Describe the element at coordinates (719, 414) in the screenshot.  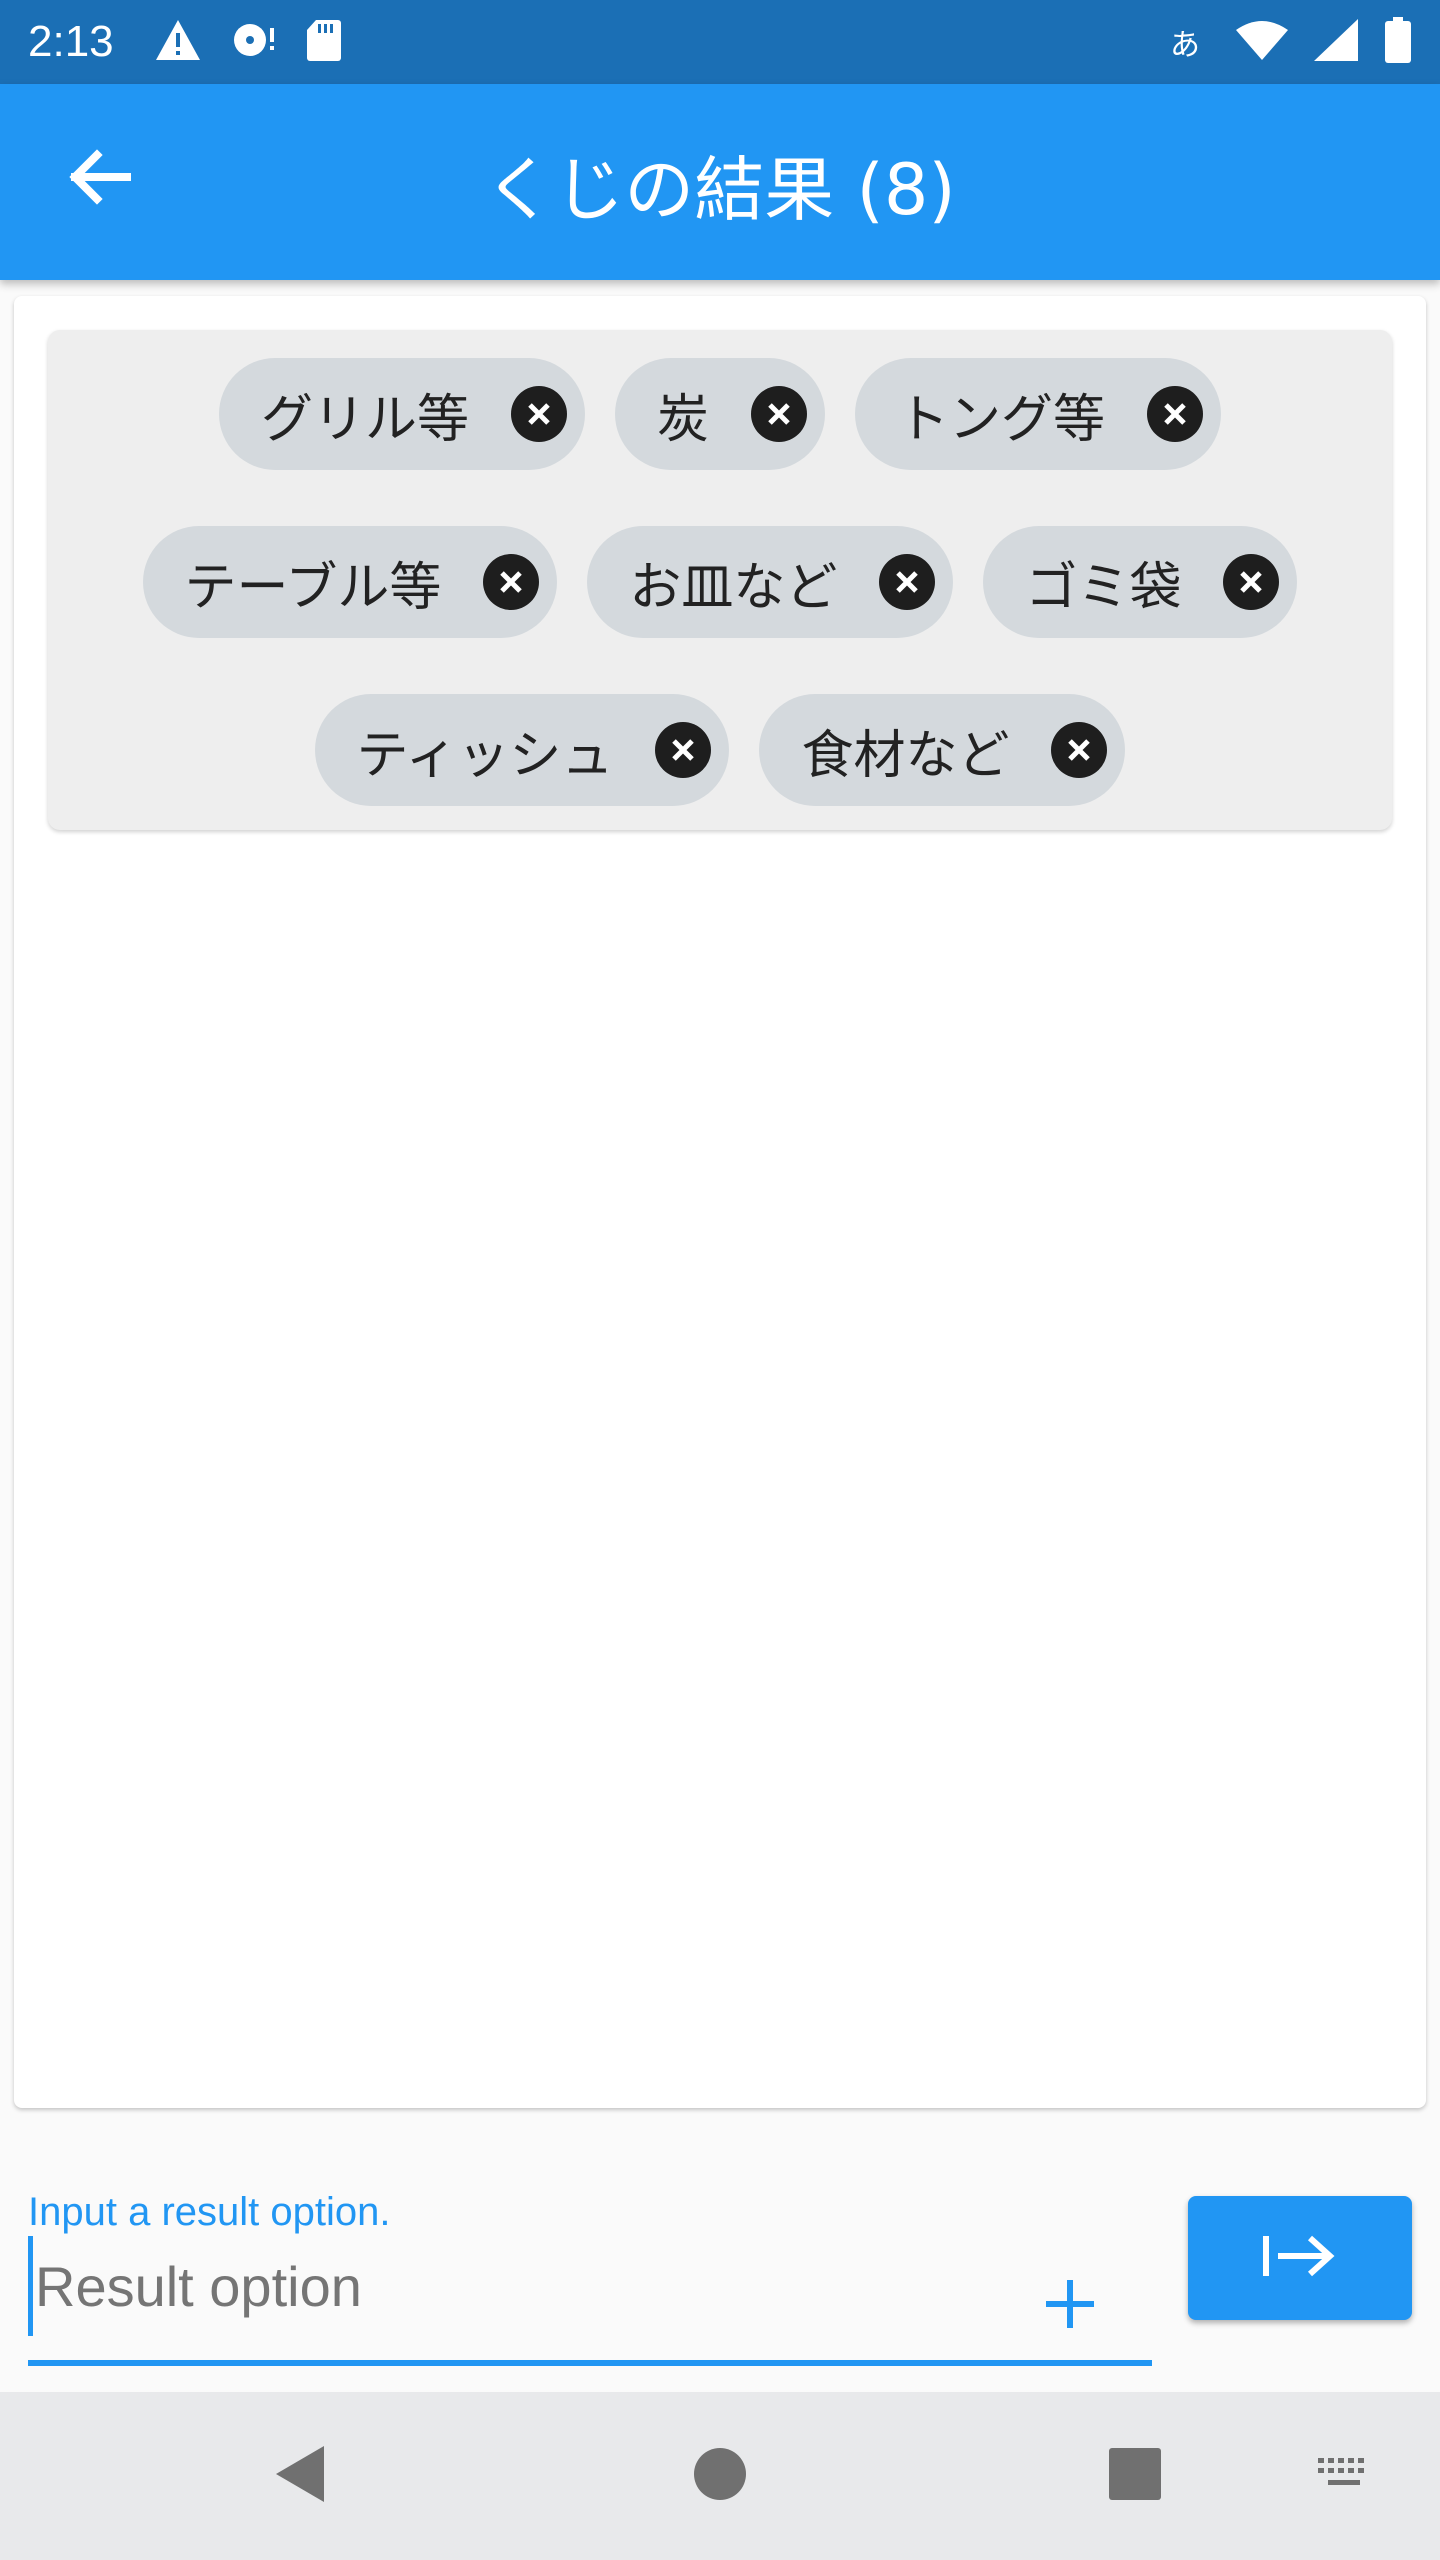
I see `result-chip: 炭` at that location.